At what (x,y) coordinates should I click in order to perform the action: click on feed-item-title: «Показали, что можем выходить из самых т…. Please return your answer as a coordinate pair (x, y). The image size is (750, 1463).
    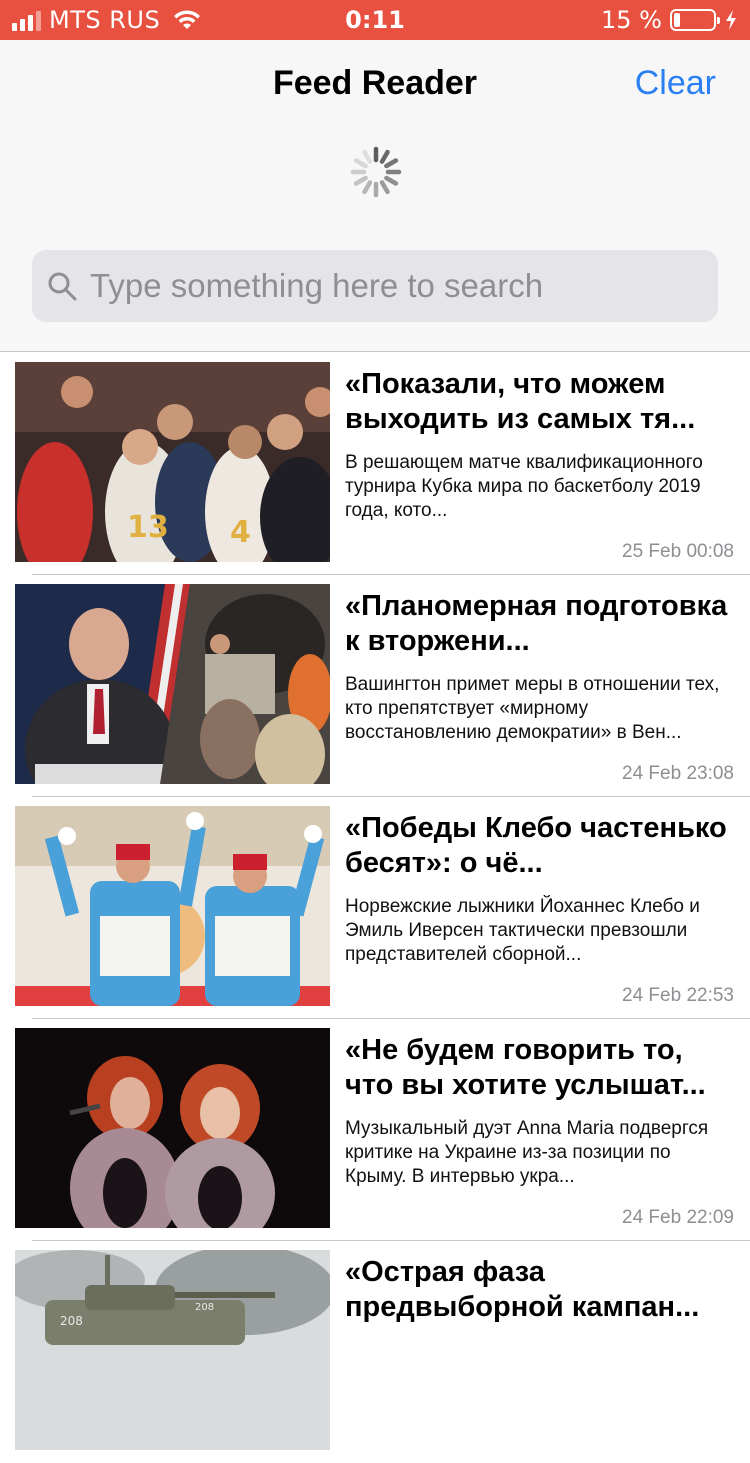
    Looking at the image, I should click on (520, 401).